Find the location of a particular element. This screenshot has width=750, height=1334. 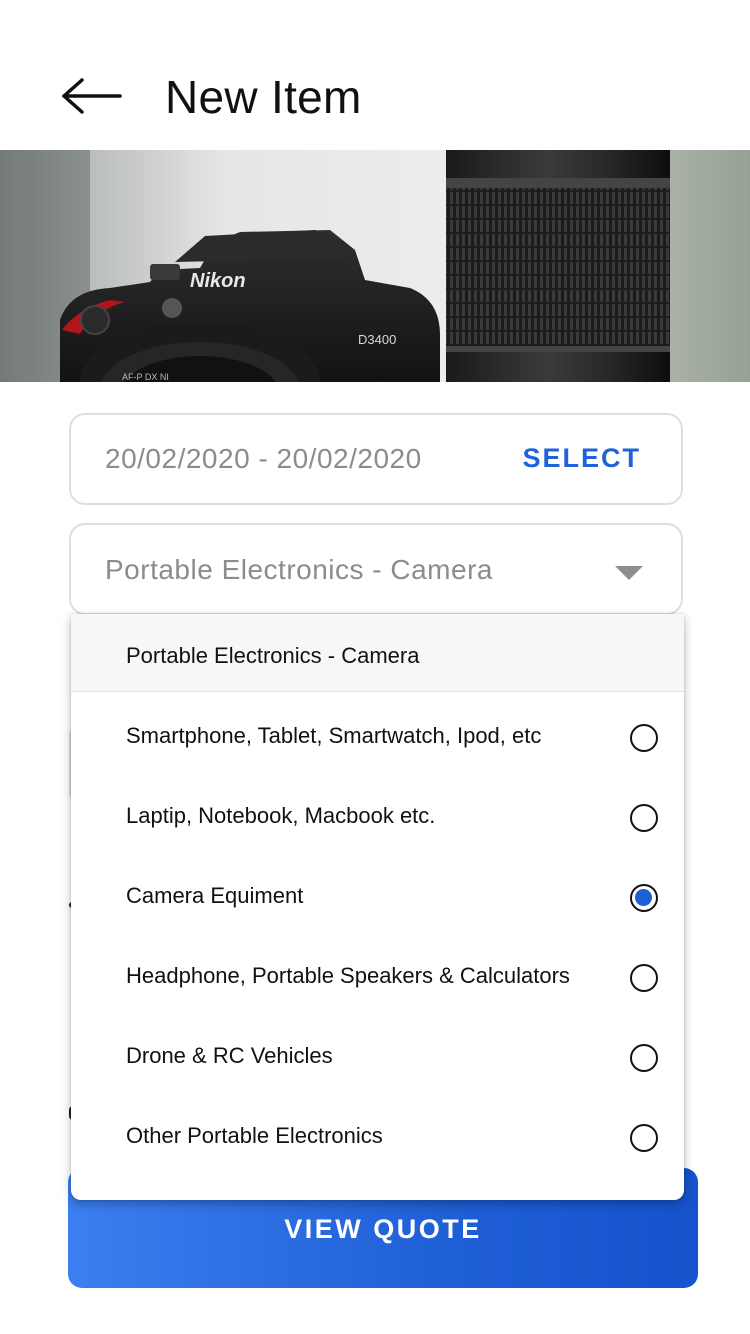

hero-model-text: D3400 is located at coordinates (377, 339).